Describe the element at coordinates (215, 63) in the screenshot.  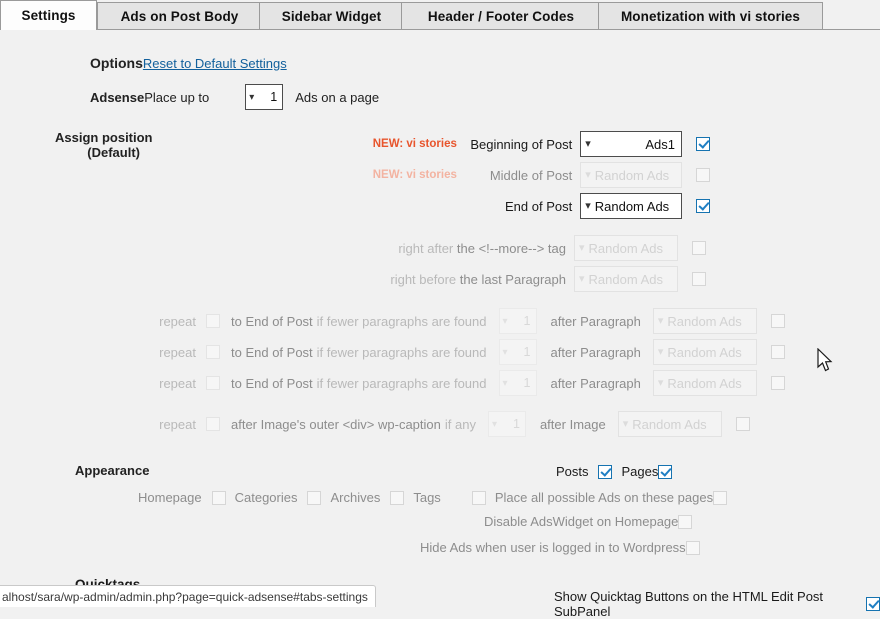
I see `reset-to-default-settings-link: Reset to Default Settings` at that location.